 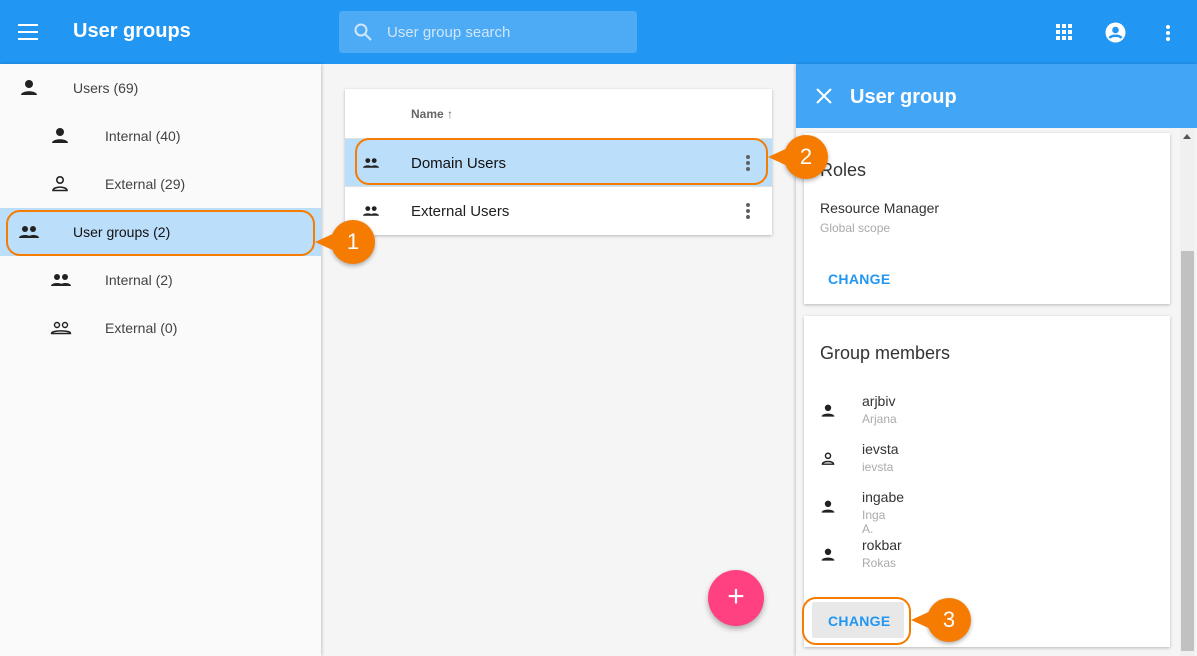 I want to click on callout-badge: 2, so click(x=798, y=157).